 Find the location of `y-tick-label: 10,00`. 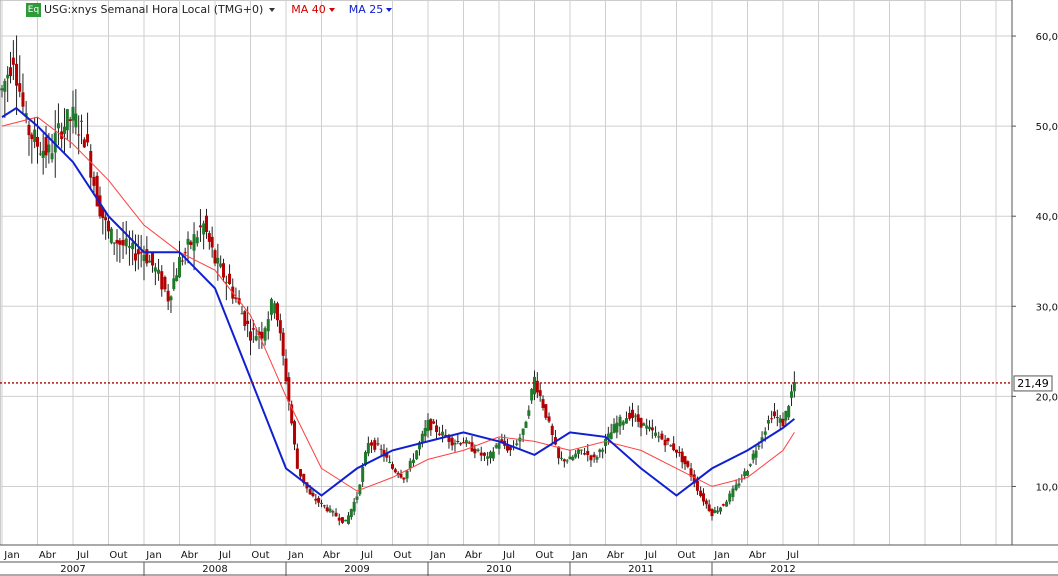

y-tick-label: 10,00 is located at coordinates (1047, 487).